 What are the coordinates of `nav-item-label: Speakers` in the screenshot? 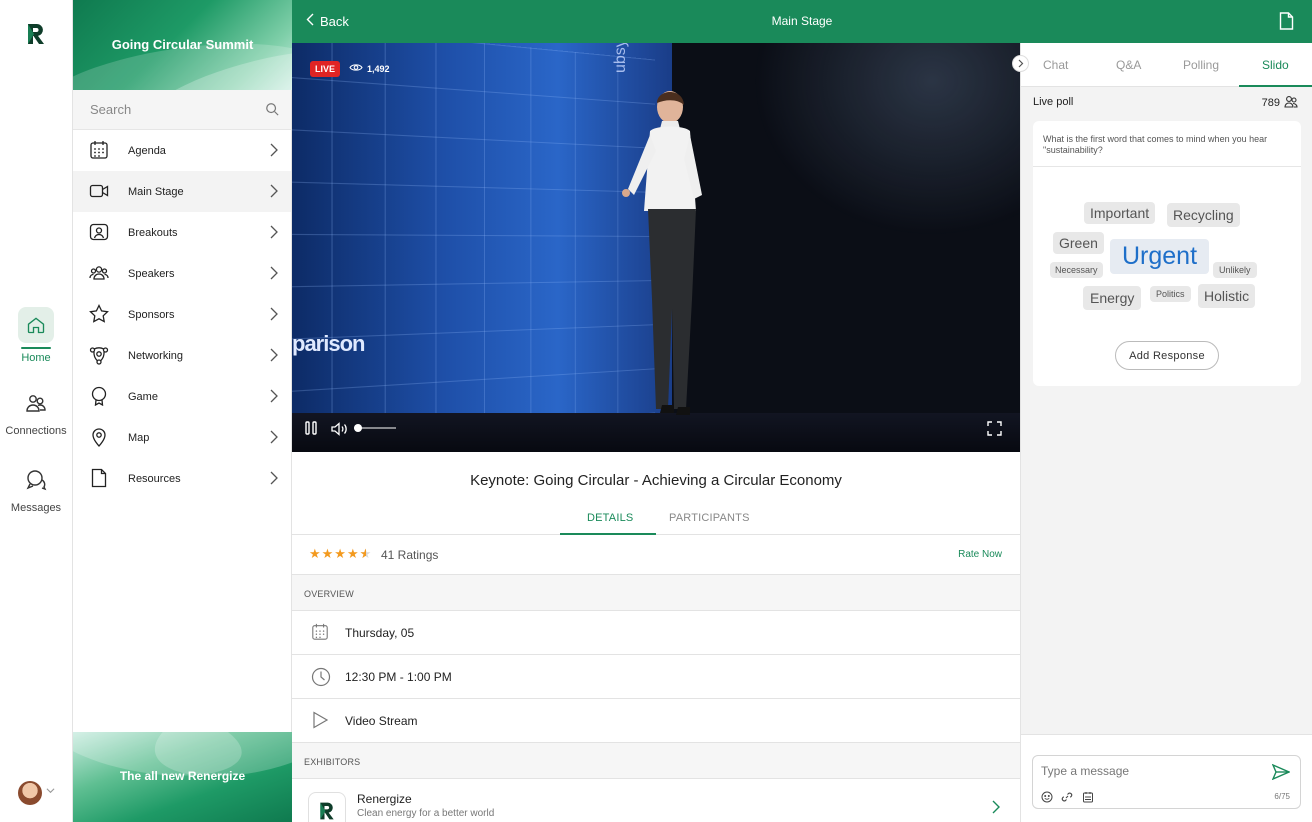 It's located at (151, 273).